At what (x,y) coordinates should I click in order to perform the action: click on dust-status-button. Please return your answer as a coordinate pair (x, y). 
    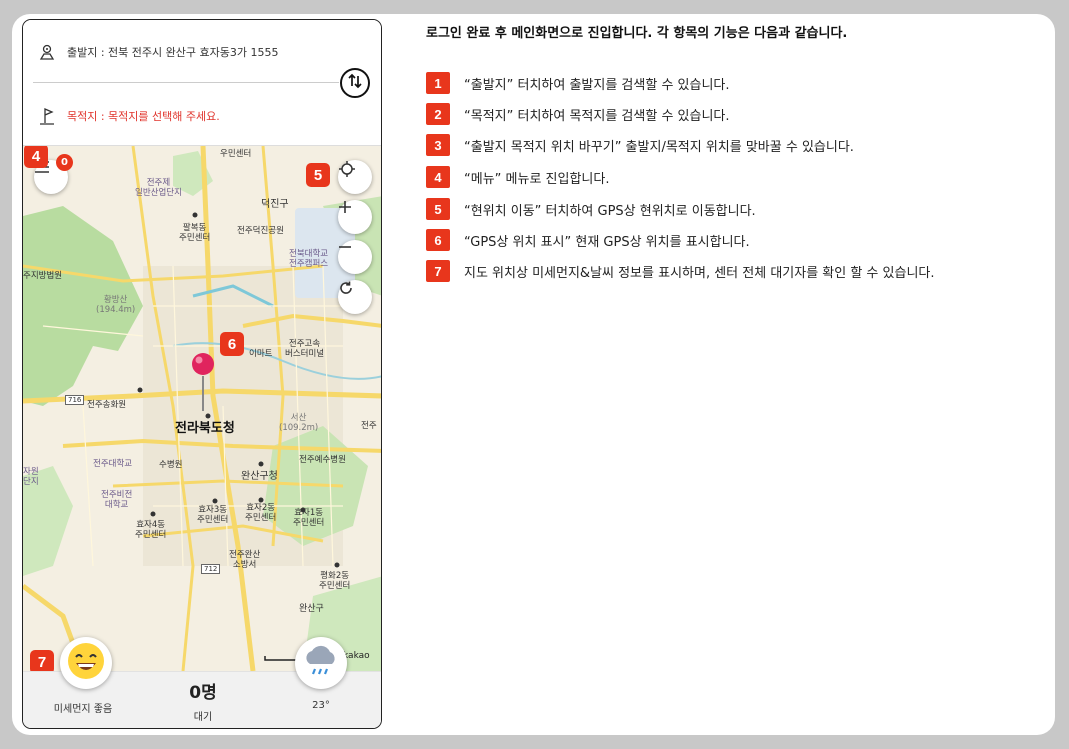
    Looking at the image, I should click on (86, 663).